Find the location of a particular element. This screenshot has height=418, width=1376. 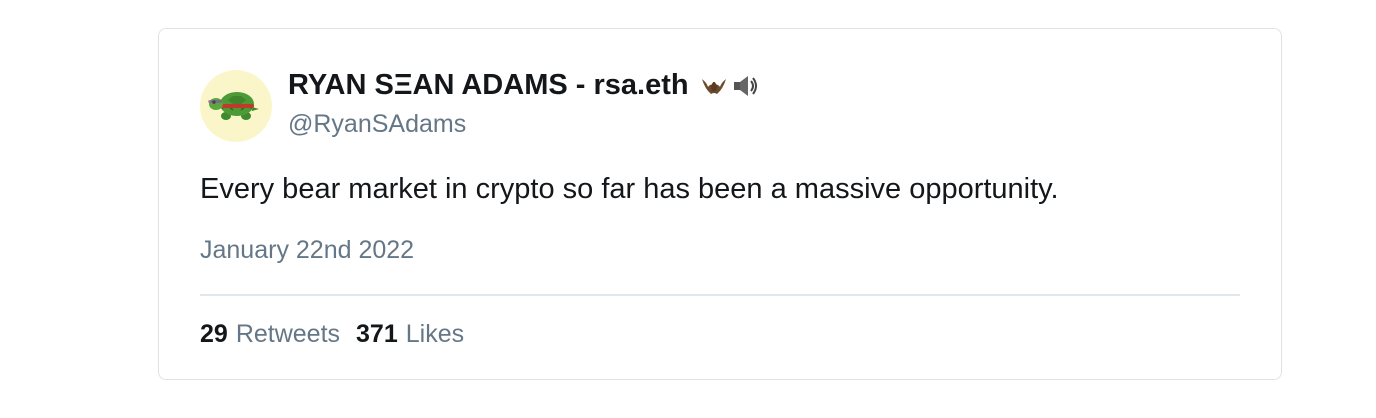

divider is located at coordinates (720, 295).